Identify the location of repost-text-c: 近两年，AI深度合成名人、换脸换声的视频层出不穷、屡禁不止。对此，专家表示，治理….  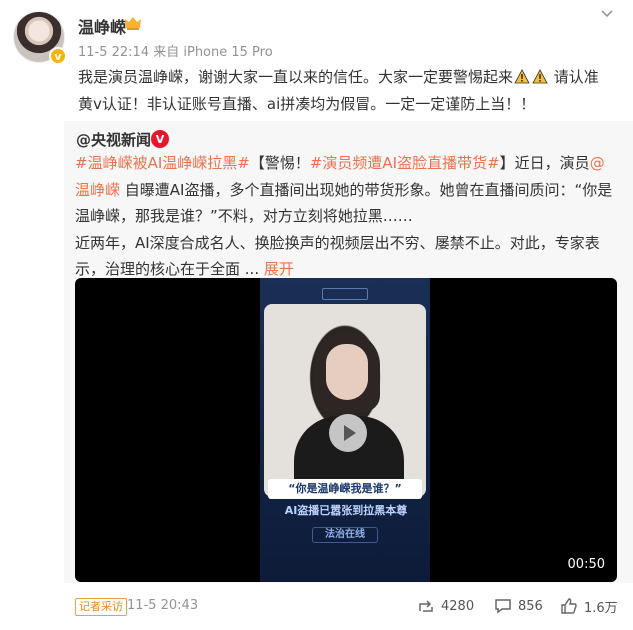
(337, 256).